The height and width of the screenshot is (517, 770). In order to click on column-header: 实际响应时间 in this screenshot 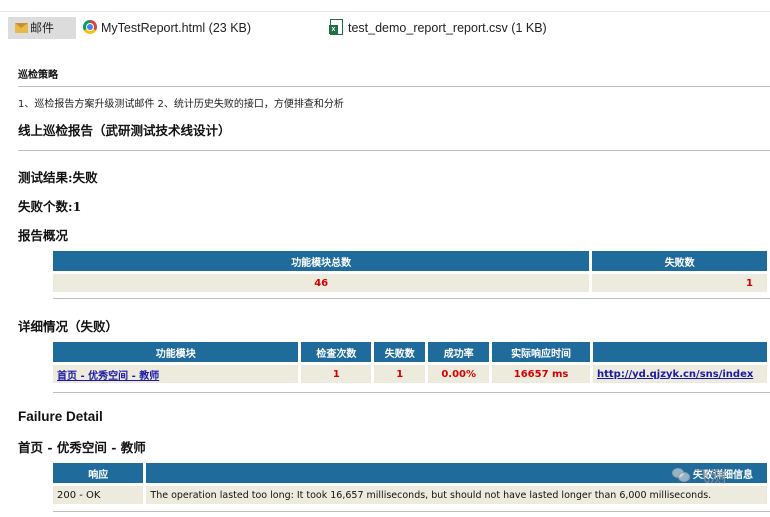, I will do `click(541, 352)`.